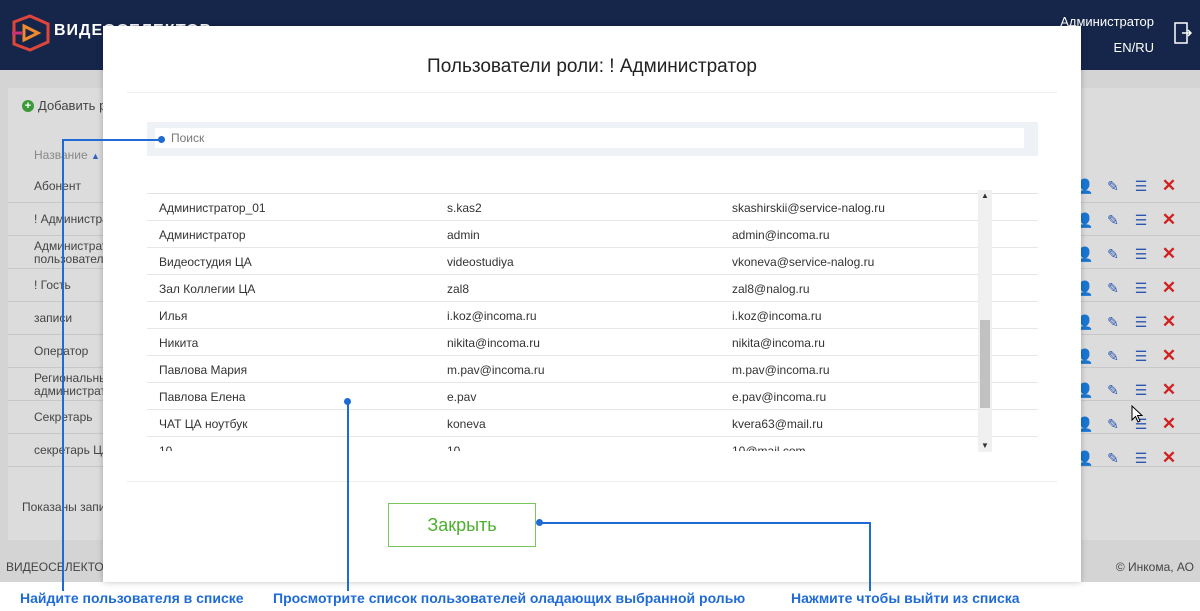 Image resolution: width=1200 pixels, height=611 pixels. I want to click on mouse-cursor-icon, so click(1137, 414).